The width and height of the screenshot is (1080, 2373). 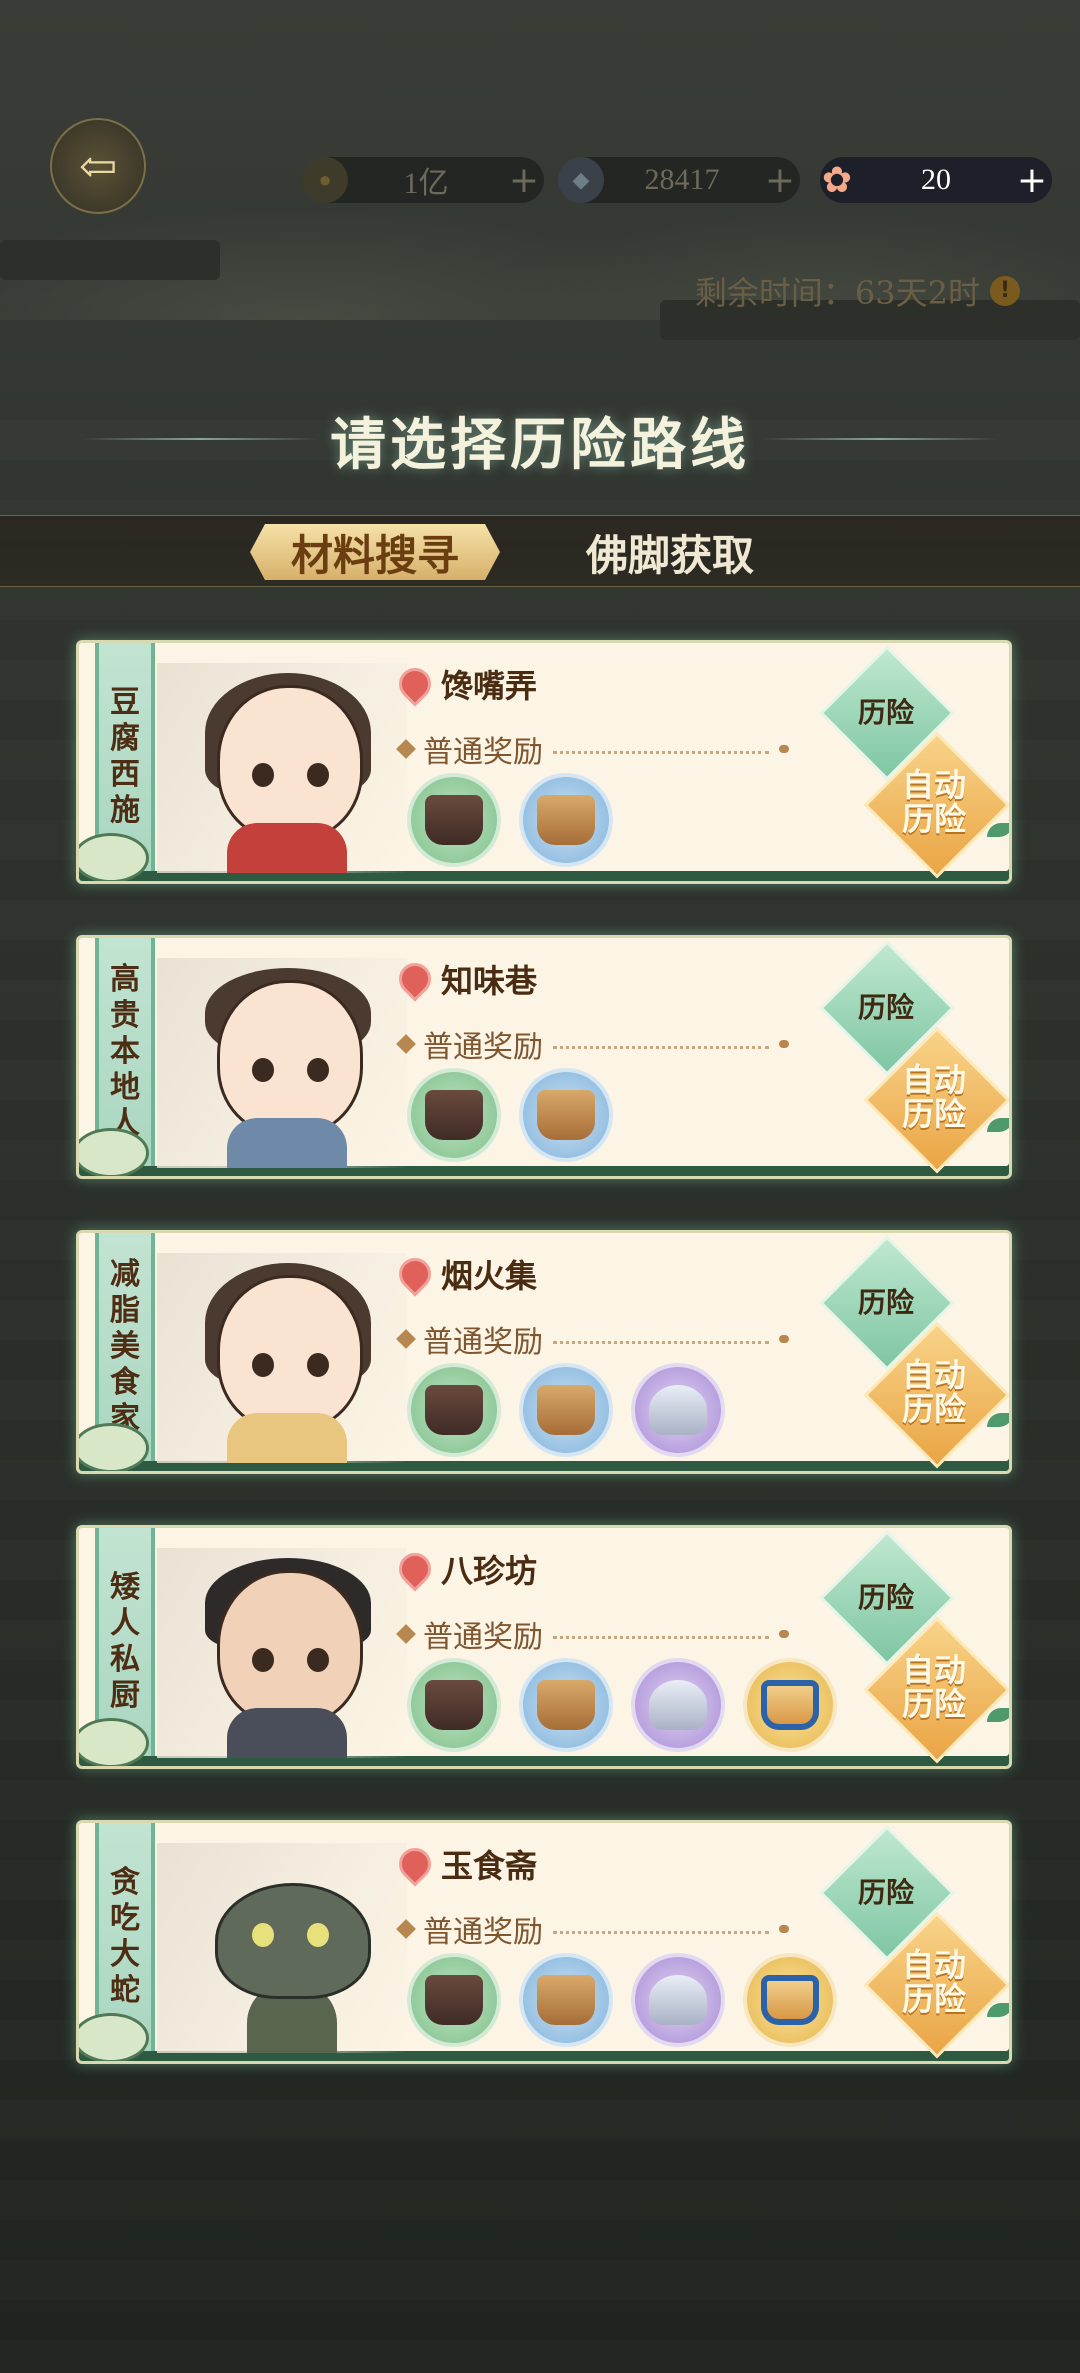 I want to click on name-char: 厨, so click(x=125, y=1695).